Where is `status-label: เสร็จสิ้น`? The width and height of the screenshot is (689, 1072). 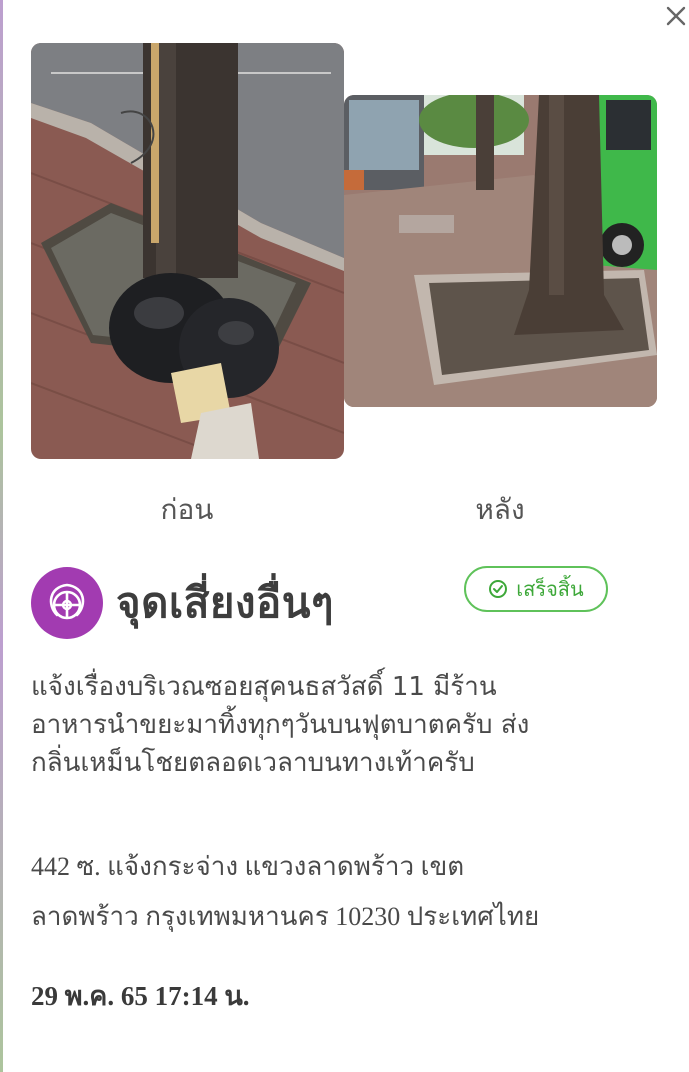 status-label: เสร็จสิ้น is located at coordinates (550, 589).